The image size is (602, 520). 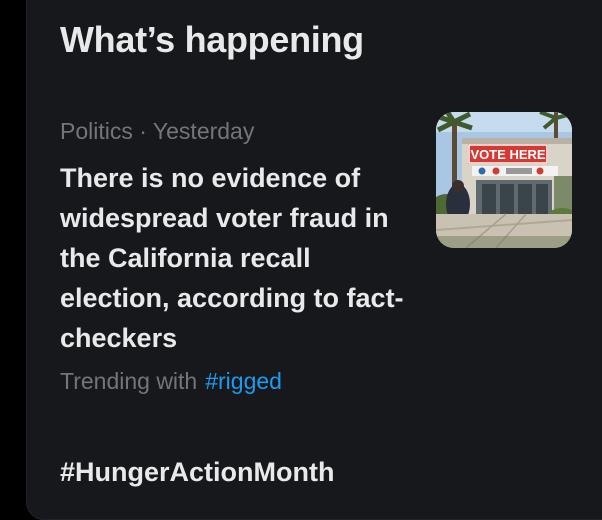 I want to click on trend-thumbnail: VOTE HERE, so click(x=504, y=180).